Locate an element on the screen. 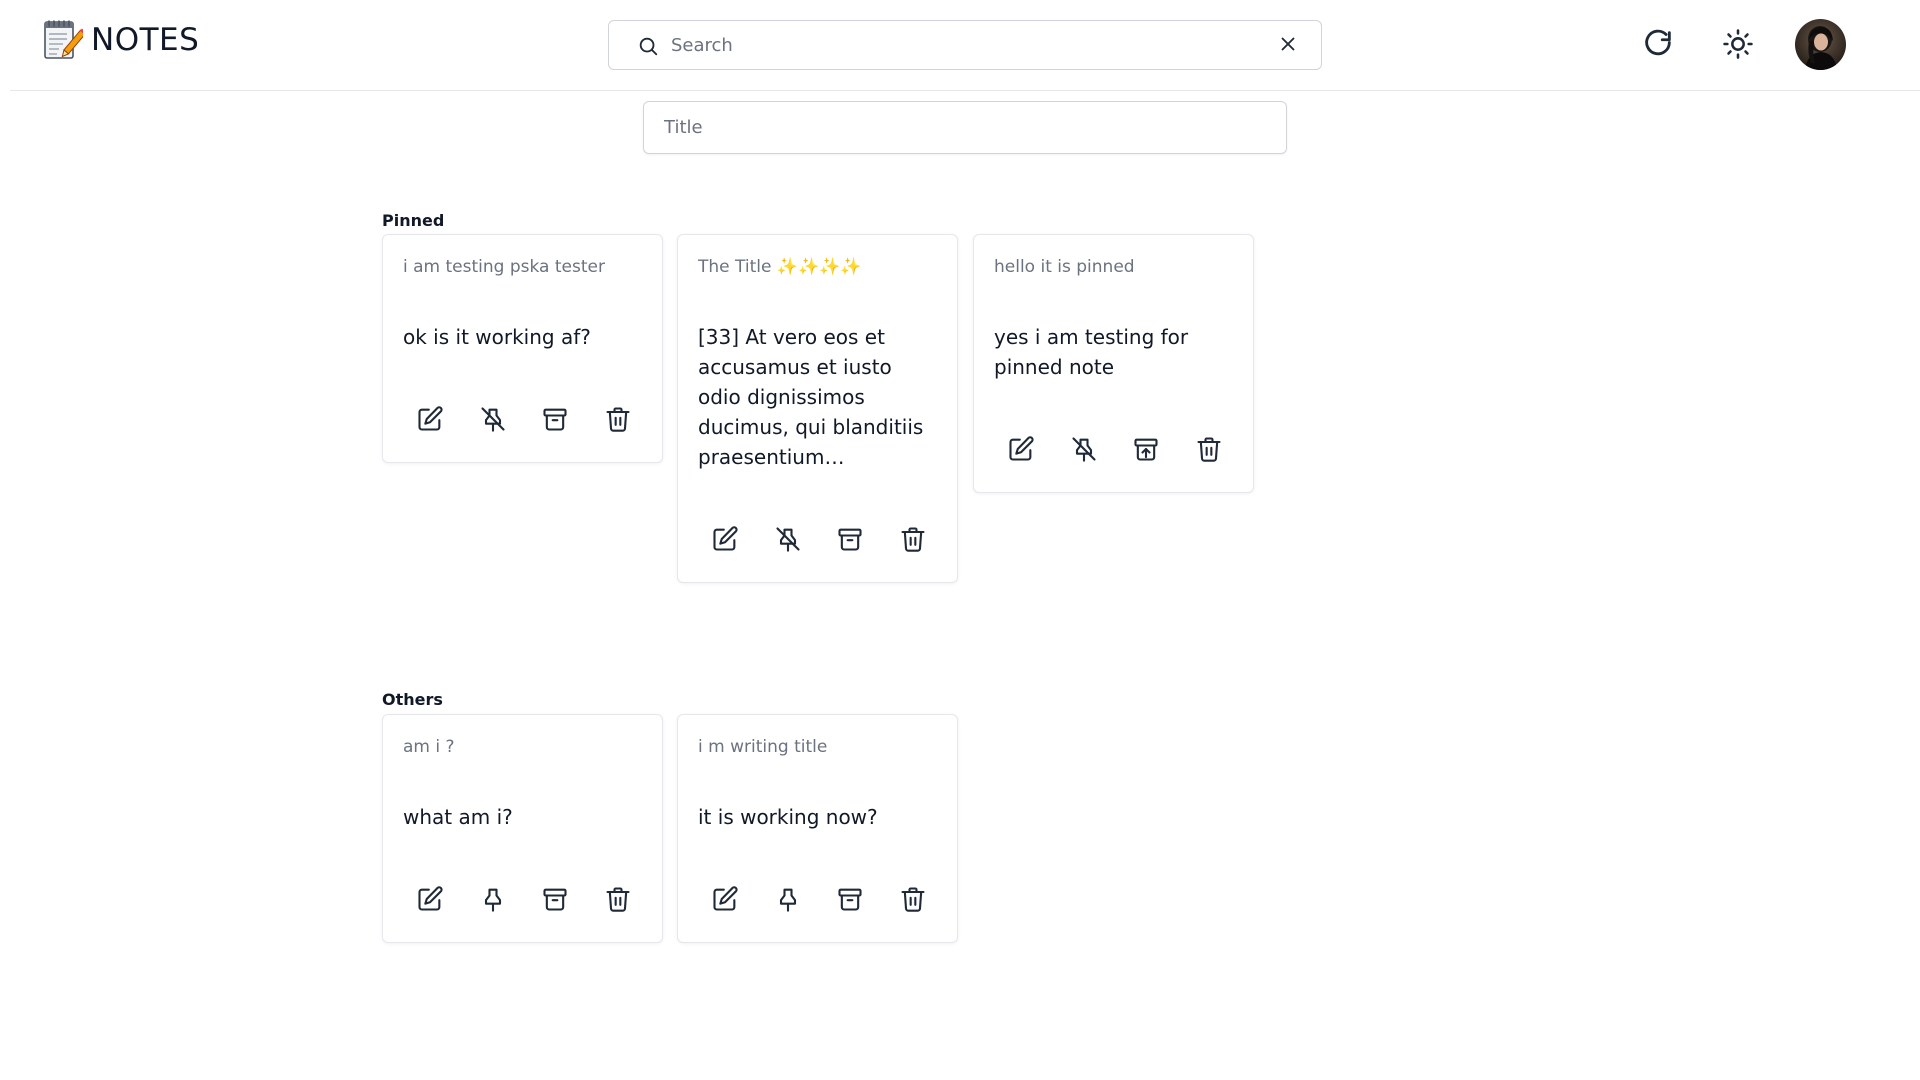 The height and width of the screenshot is (1080, 1920). search-bar is located at coordinates (965, 45).